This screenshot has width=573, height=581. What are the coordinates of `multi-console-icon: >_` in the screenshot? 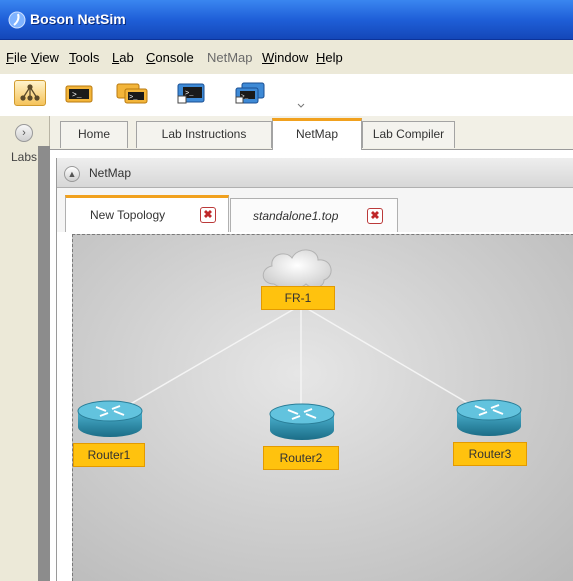 It's located at (131, 93).